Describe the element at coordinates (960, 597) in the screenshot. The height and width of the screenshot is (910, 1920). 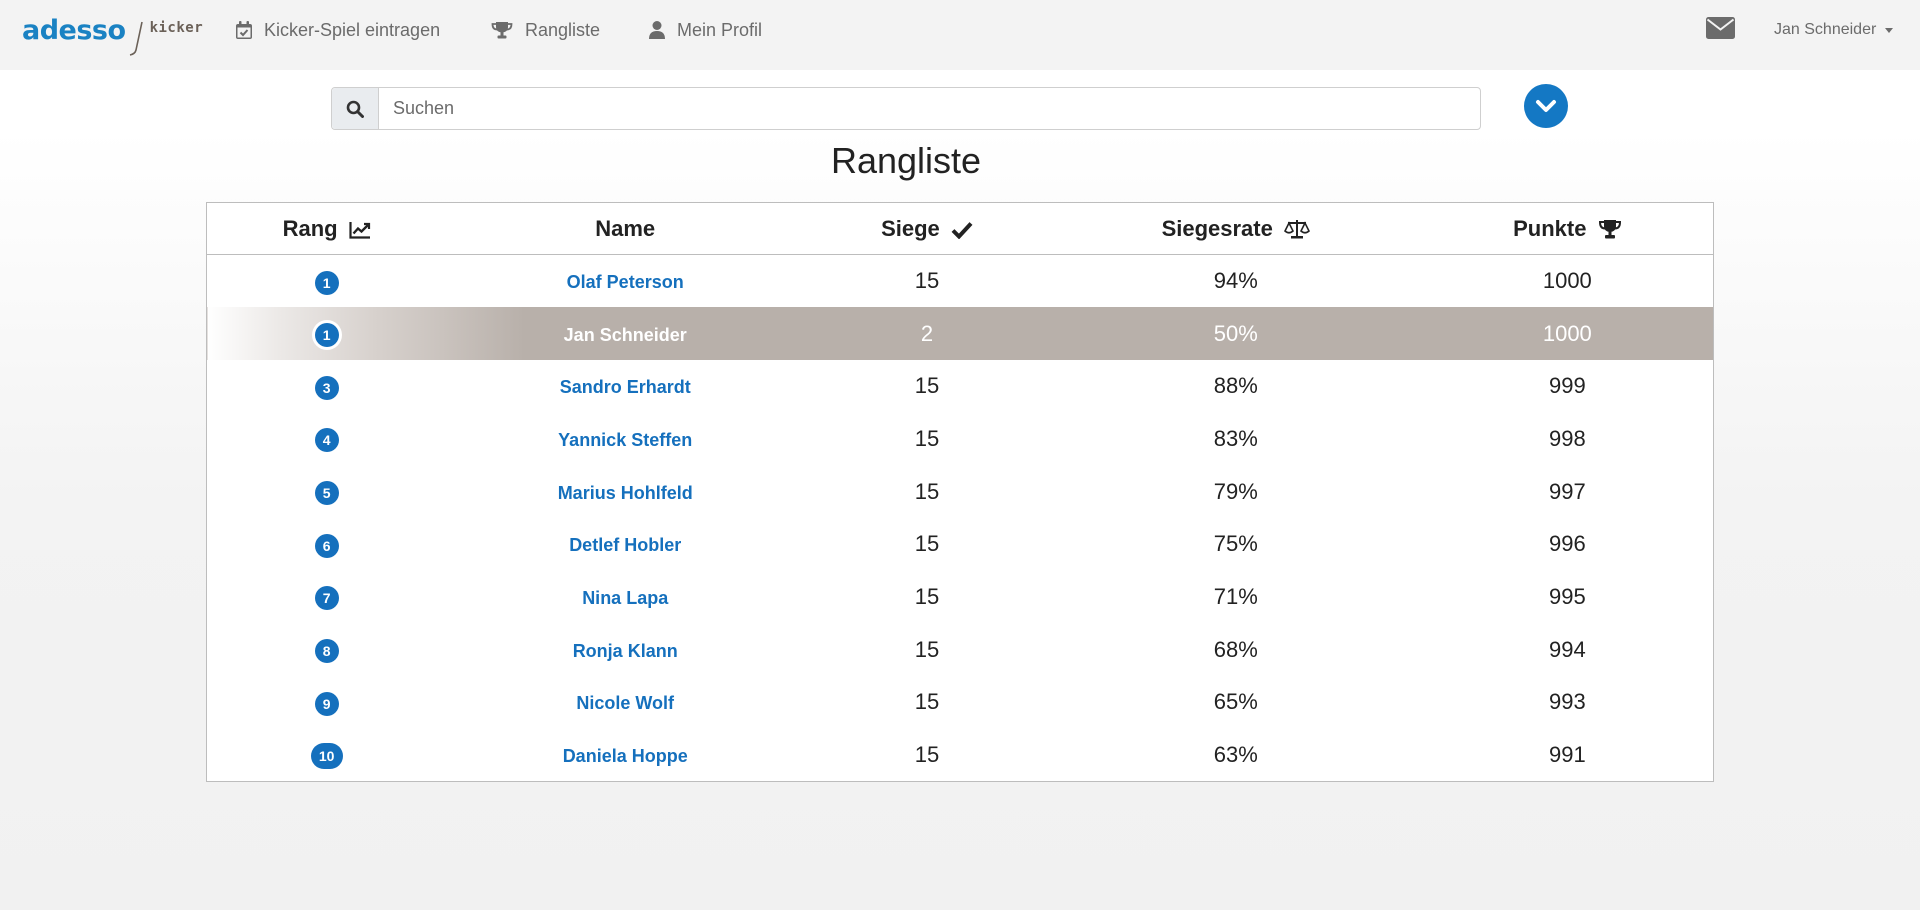
I see `table-row: 7 Nina Lapa 15 71% 995` at that location.